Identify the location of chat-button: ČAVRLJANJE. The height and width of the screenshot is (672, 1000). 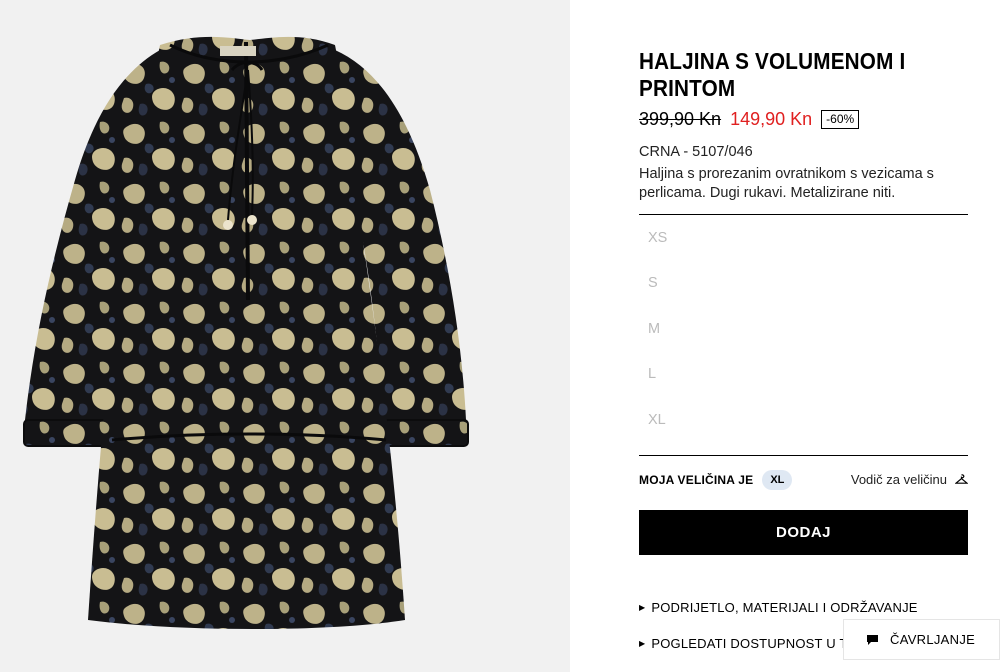
(921, 639).